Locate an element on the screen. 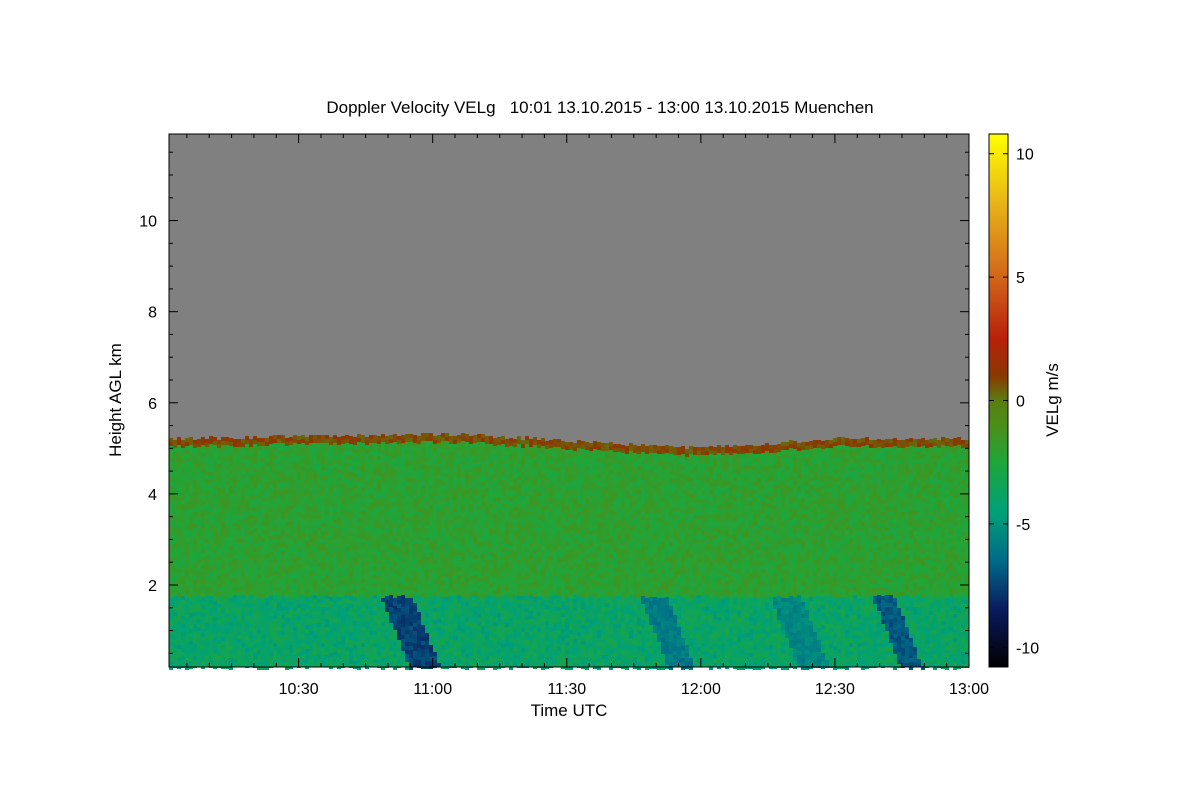  x-tick-label: 12:00 is located at coordinates (701, 689).